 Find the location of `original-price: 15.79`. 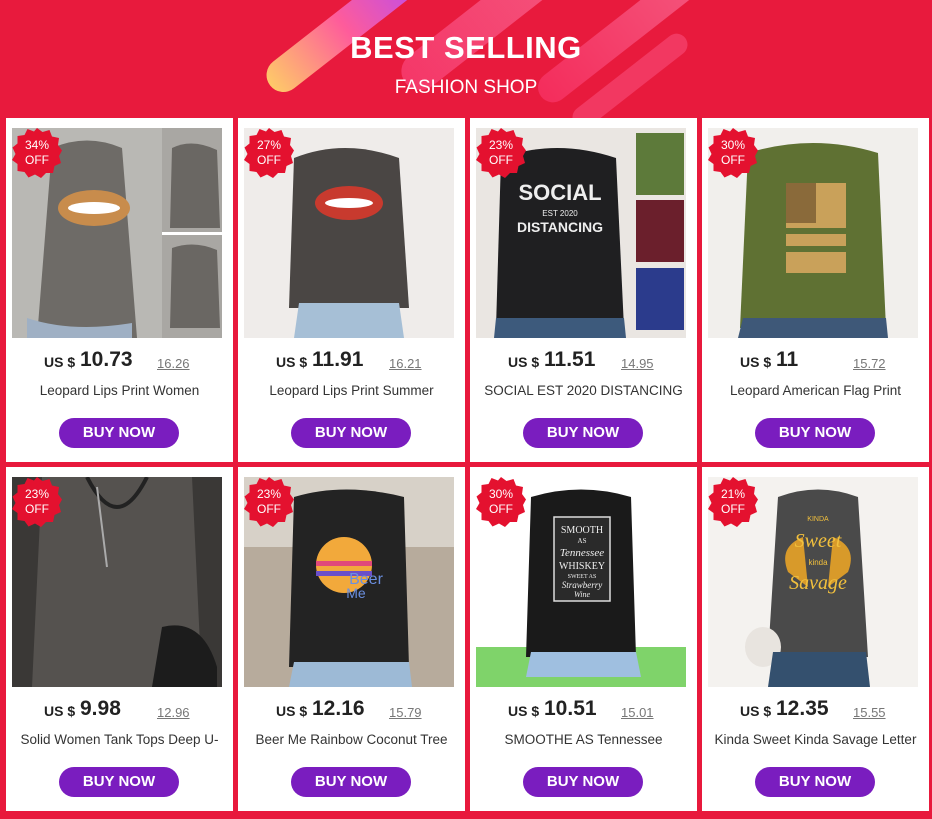

original-price: 15.79 is located at coordinates (405, 712).